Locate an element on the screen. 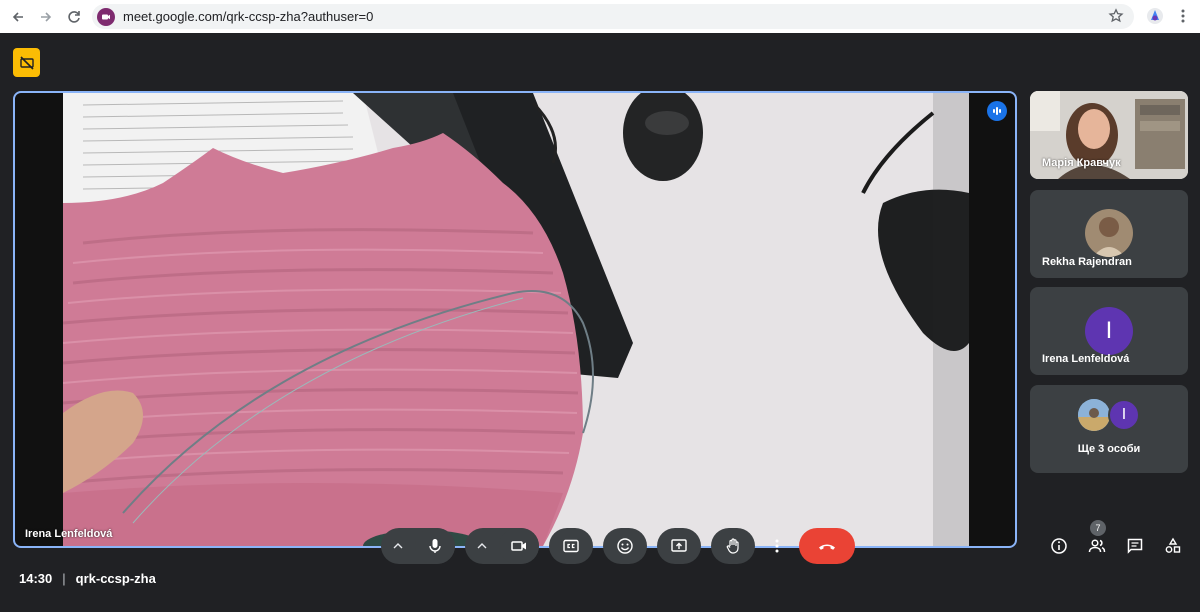  address-bar: meet.google.com/qrk-ccsp-zha?authuser=0 is located at coordinates (613, 16).